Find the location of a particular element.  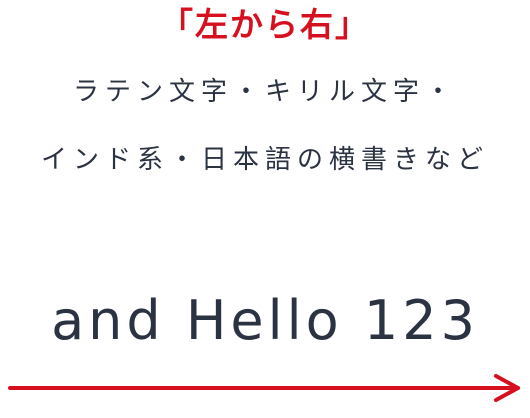

right-arrow-icon is located at coordinates (264, 388).